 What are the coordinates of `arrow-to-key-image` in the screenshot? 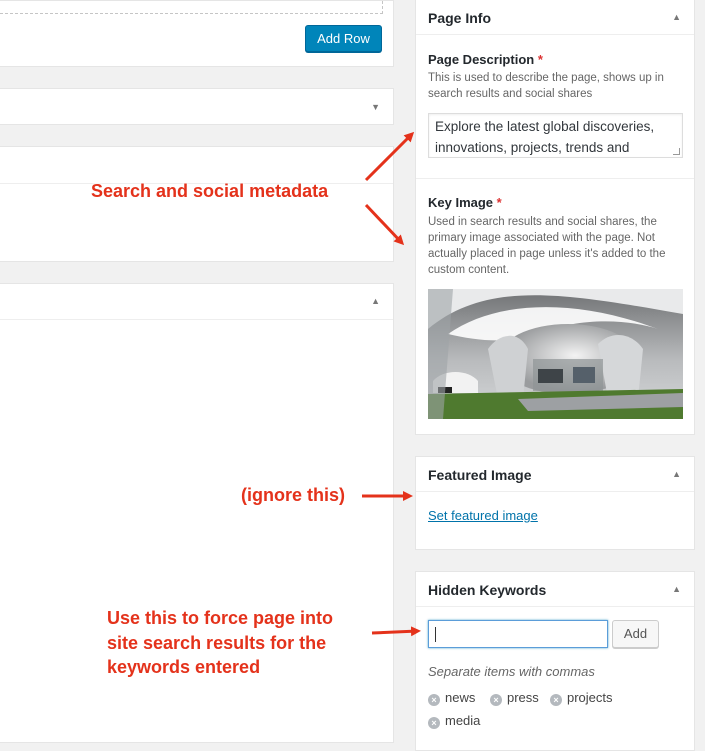 It's located at (384, 224).